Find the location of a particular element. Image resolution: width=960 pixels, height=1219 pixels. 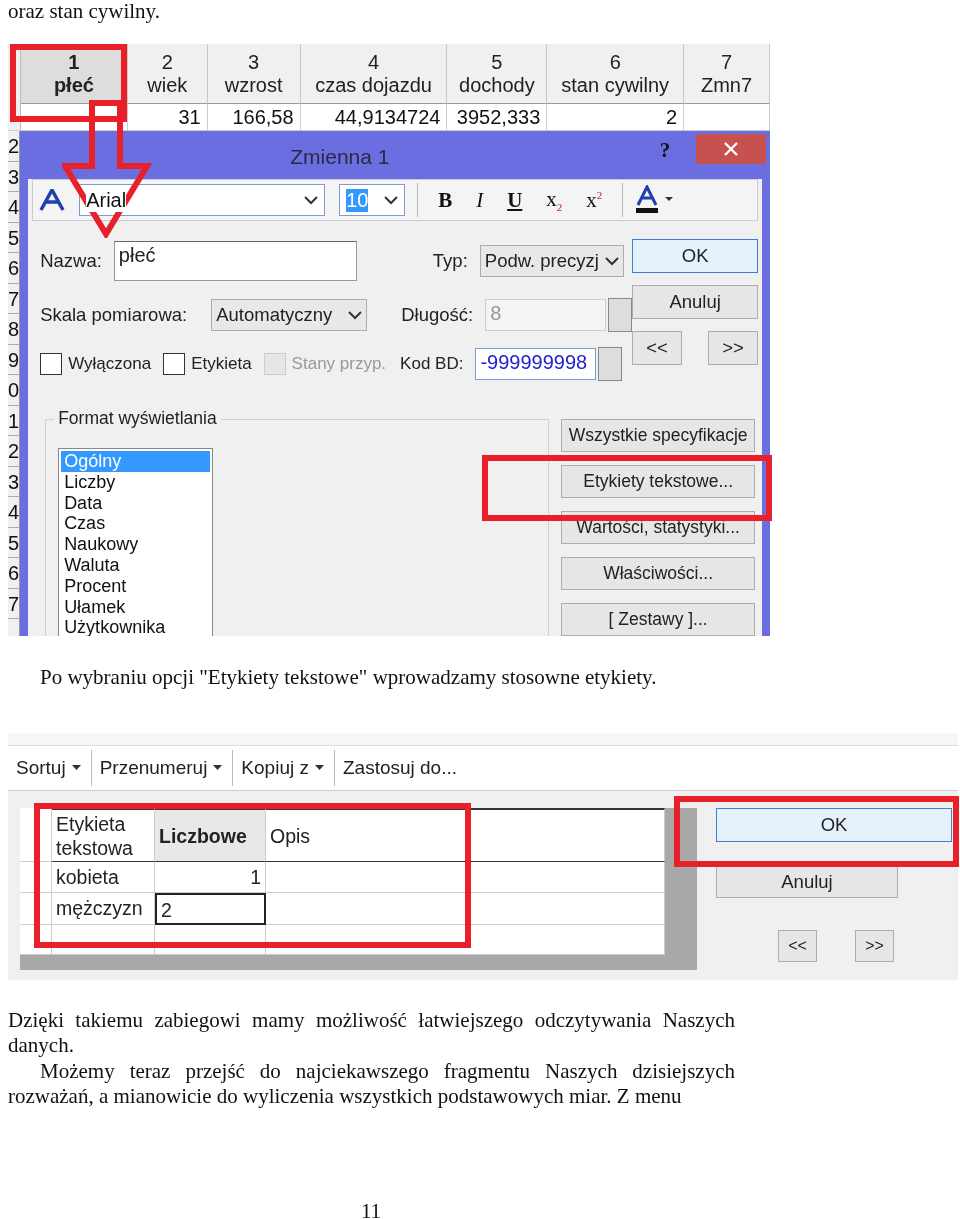

table-cell: kobieta is located at coordinates (103, 877).